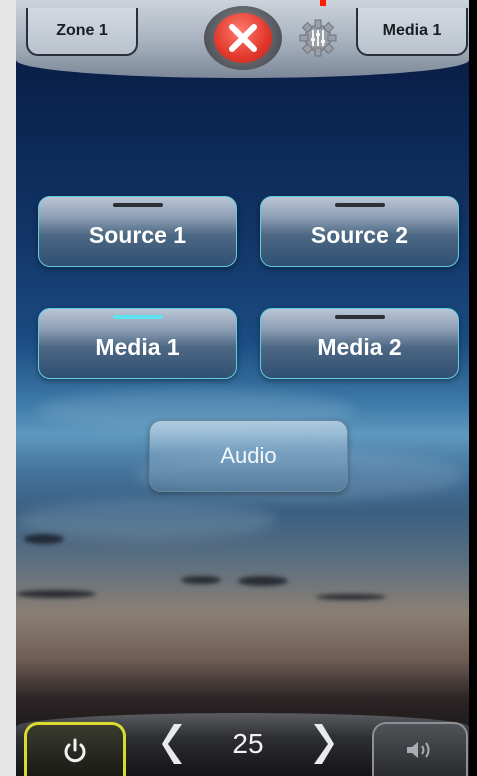 The height and width of the screenshot is (776, 477). I want to click on volume-button, so click(420, 749).